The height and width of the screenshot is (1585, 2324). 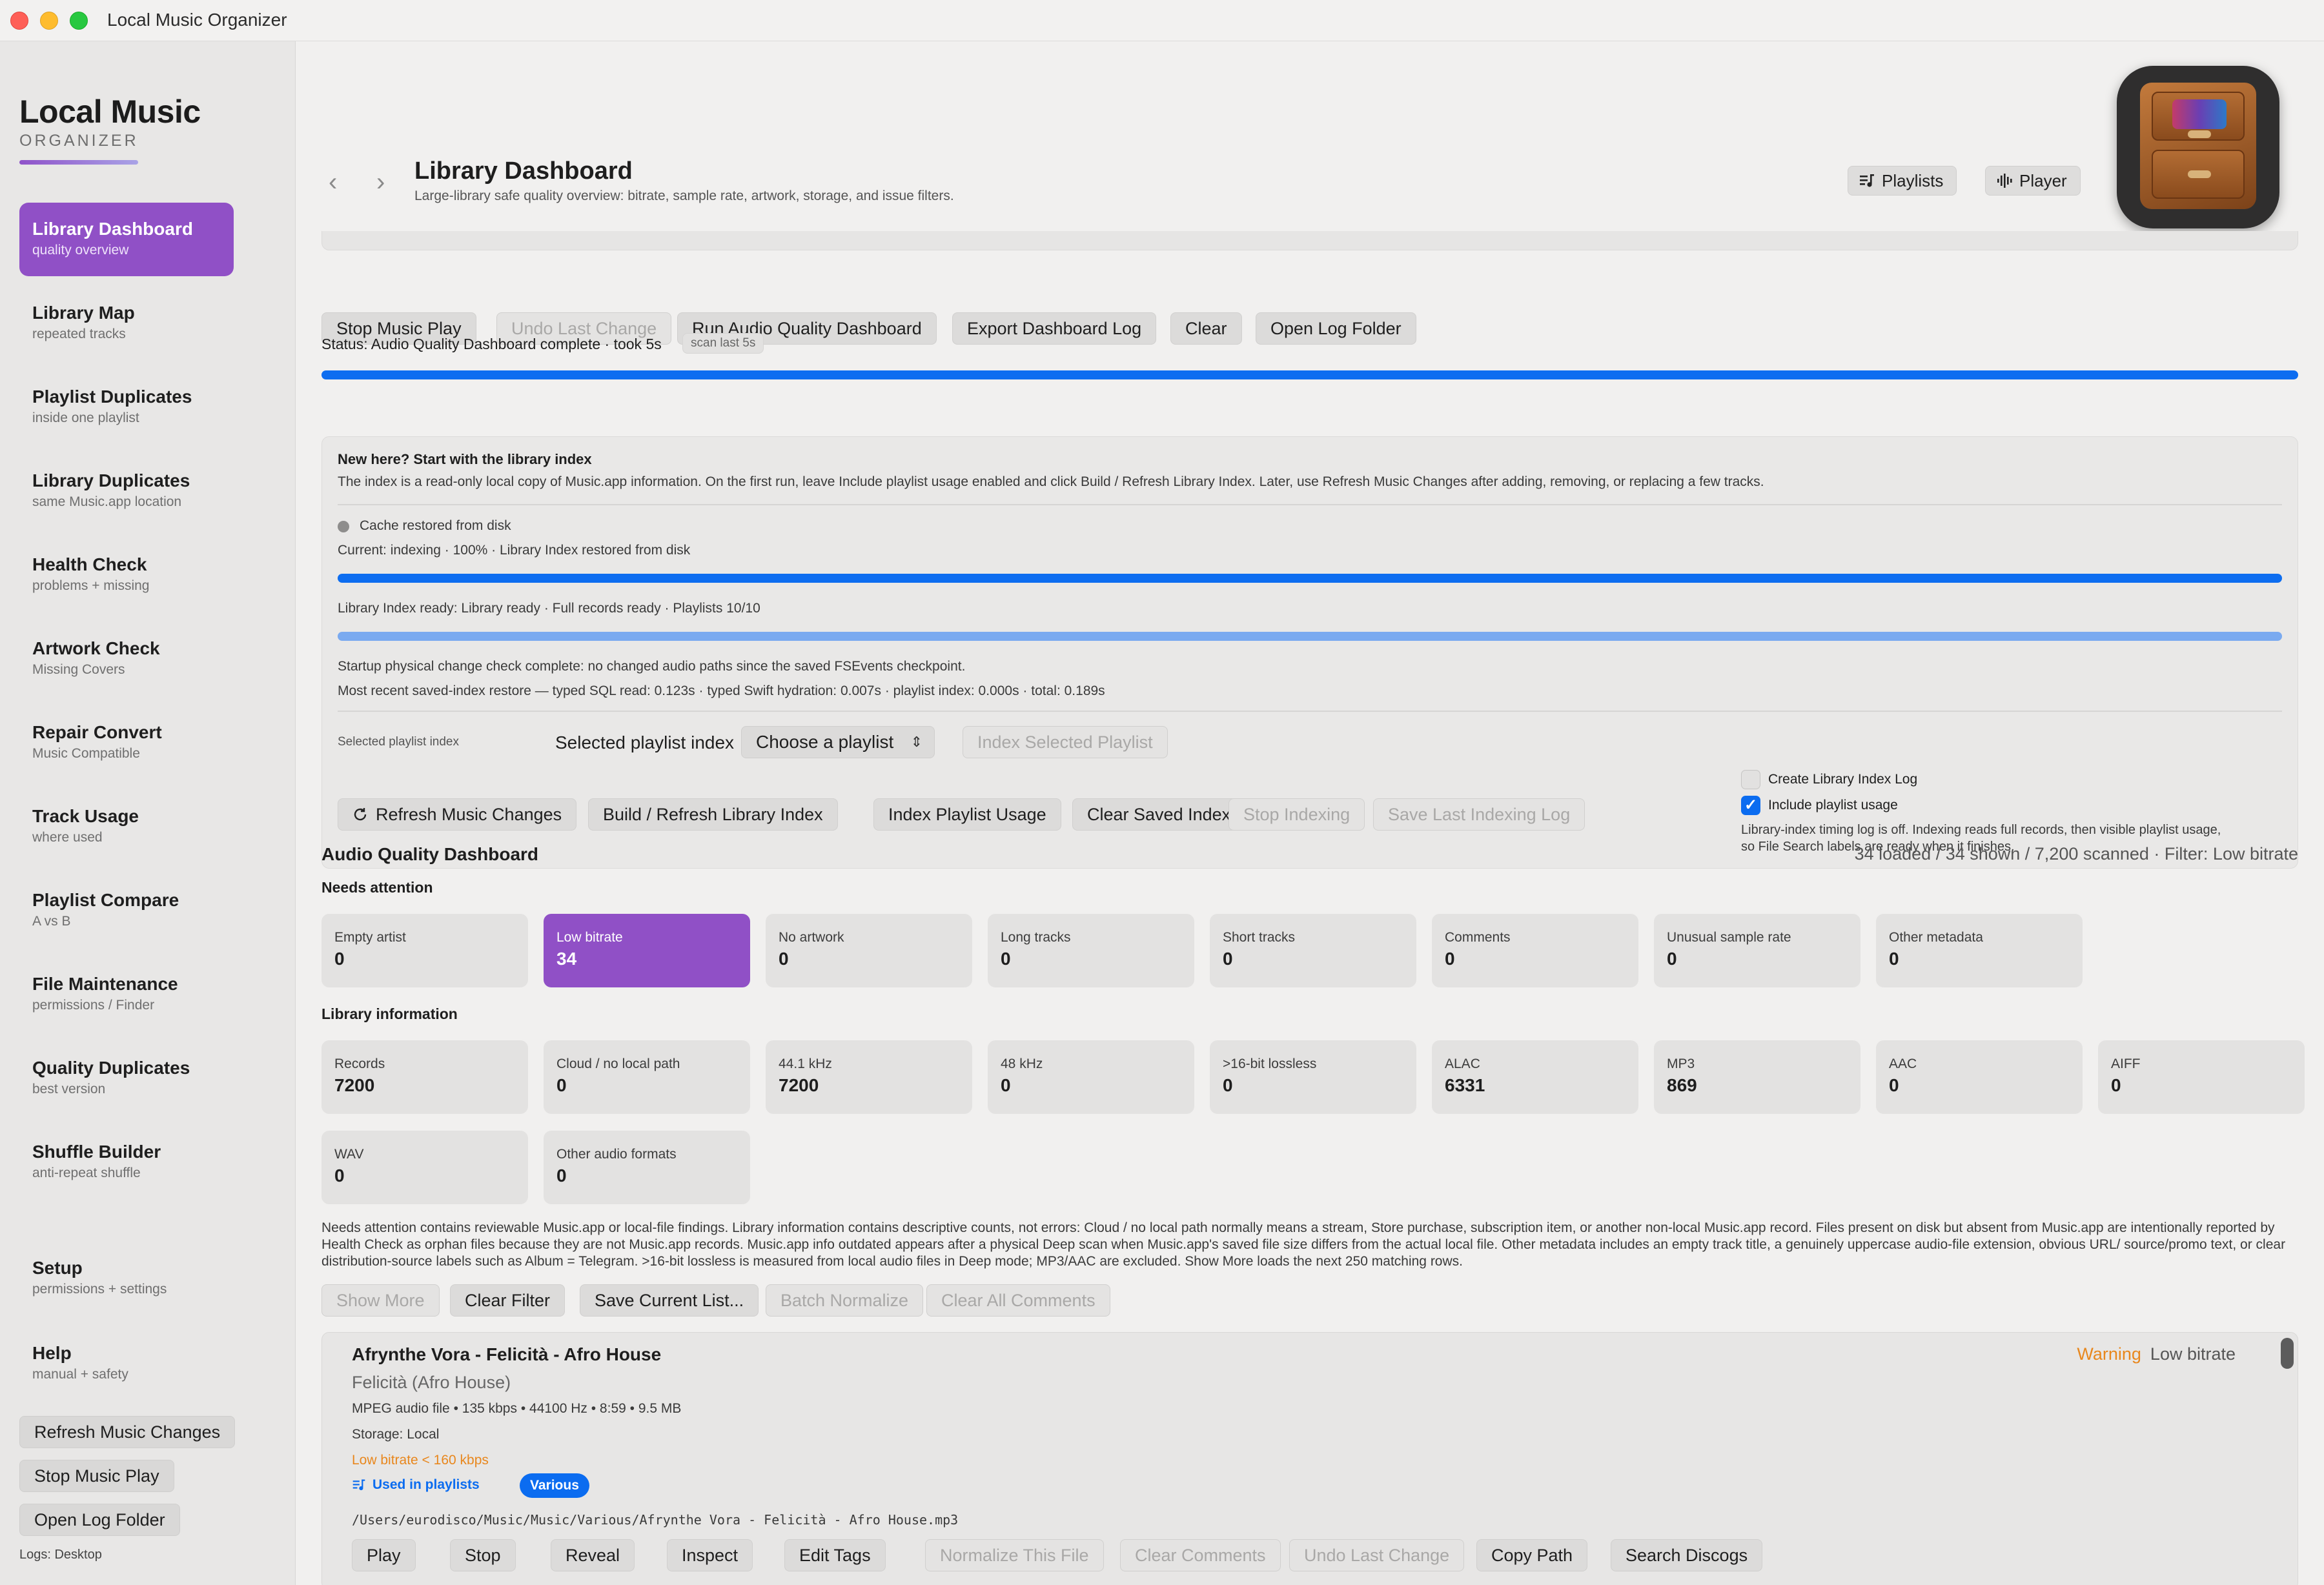 What do you see at coordinates (1478, 937) in the screenshot?
I see `card-label: Comments` at bounding box center [1478, 937].